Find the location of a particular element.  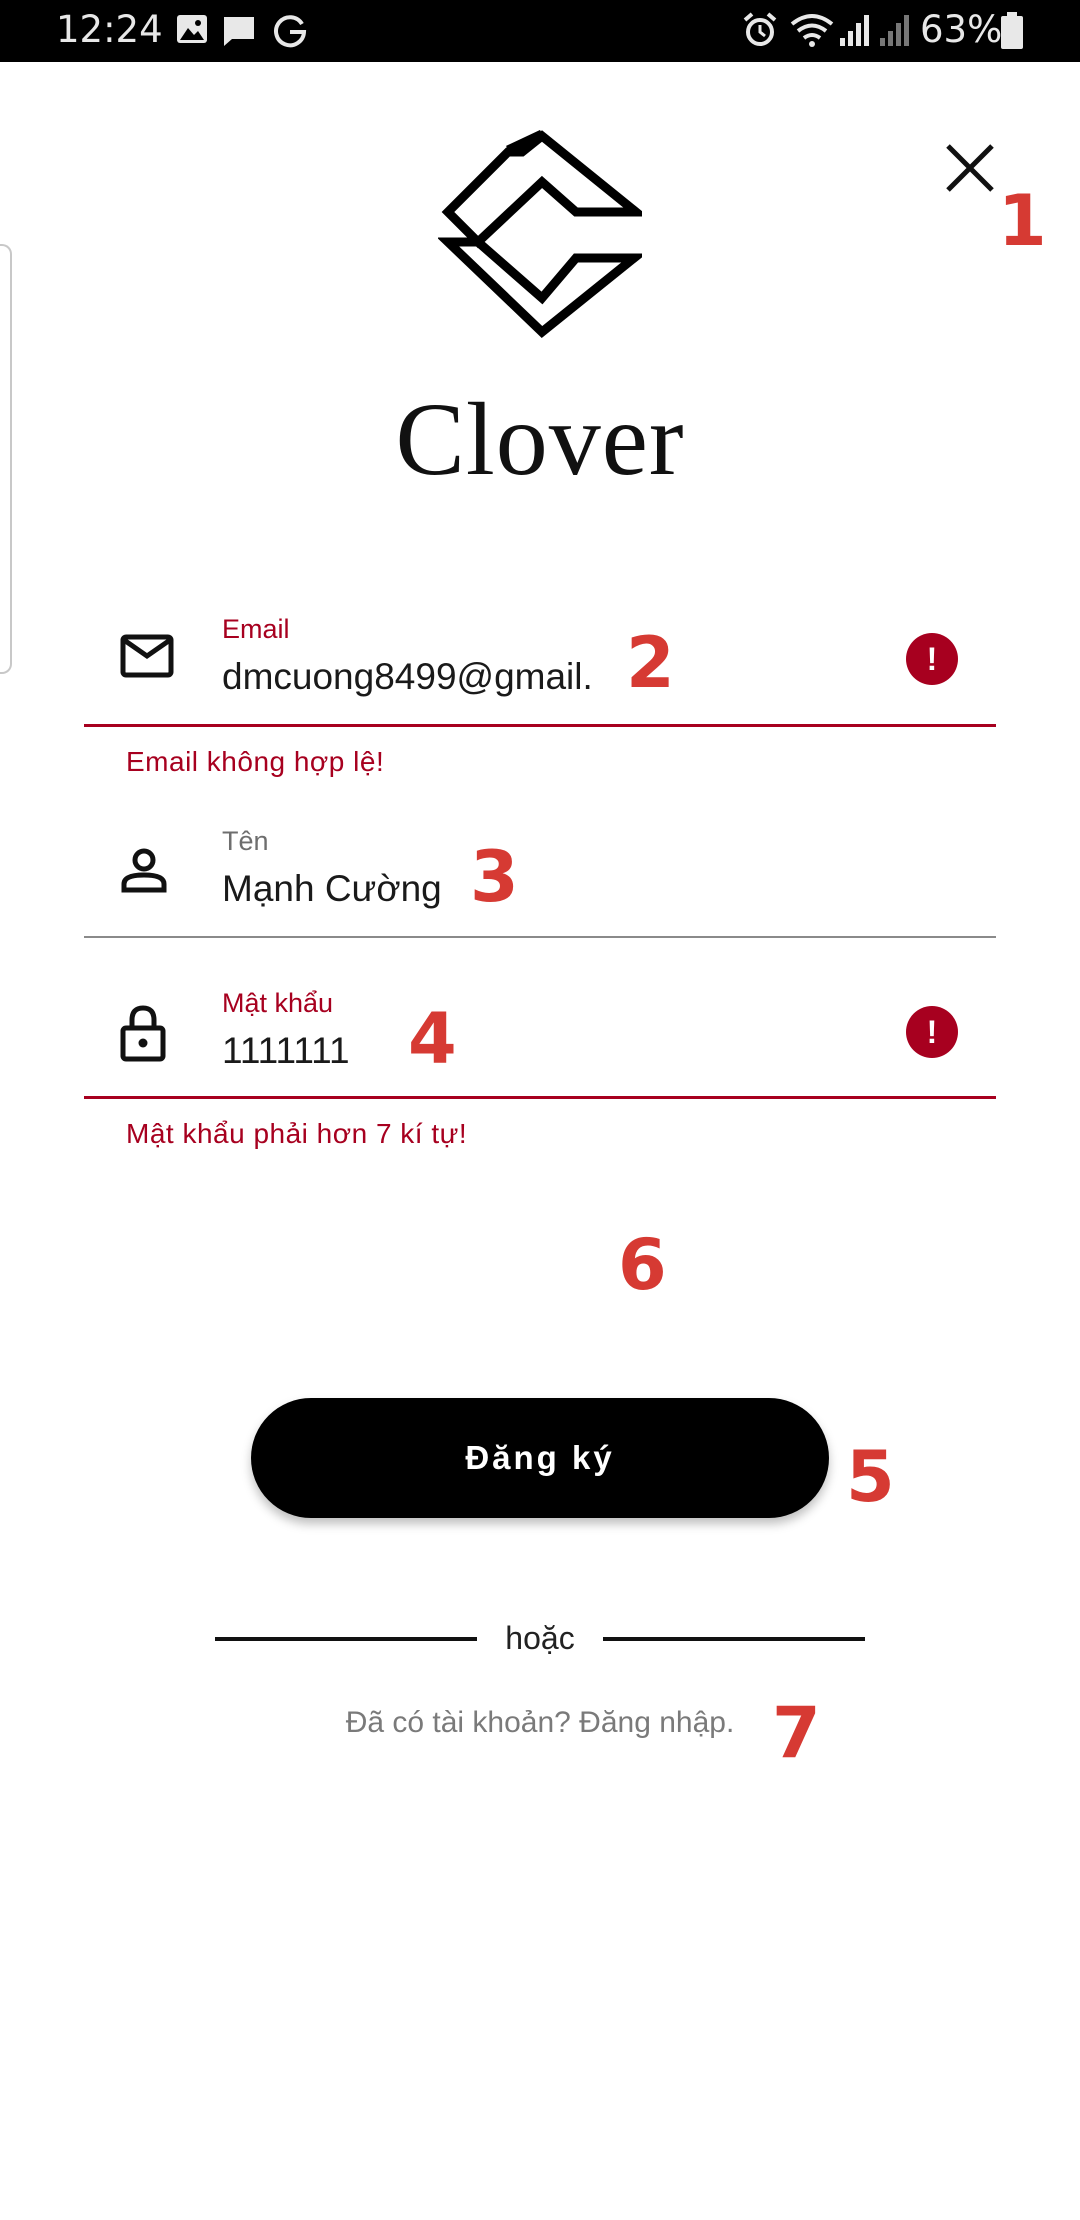

email-label: Email is located at coordinates (256, 629).